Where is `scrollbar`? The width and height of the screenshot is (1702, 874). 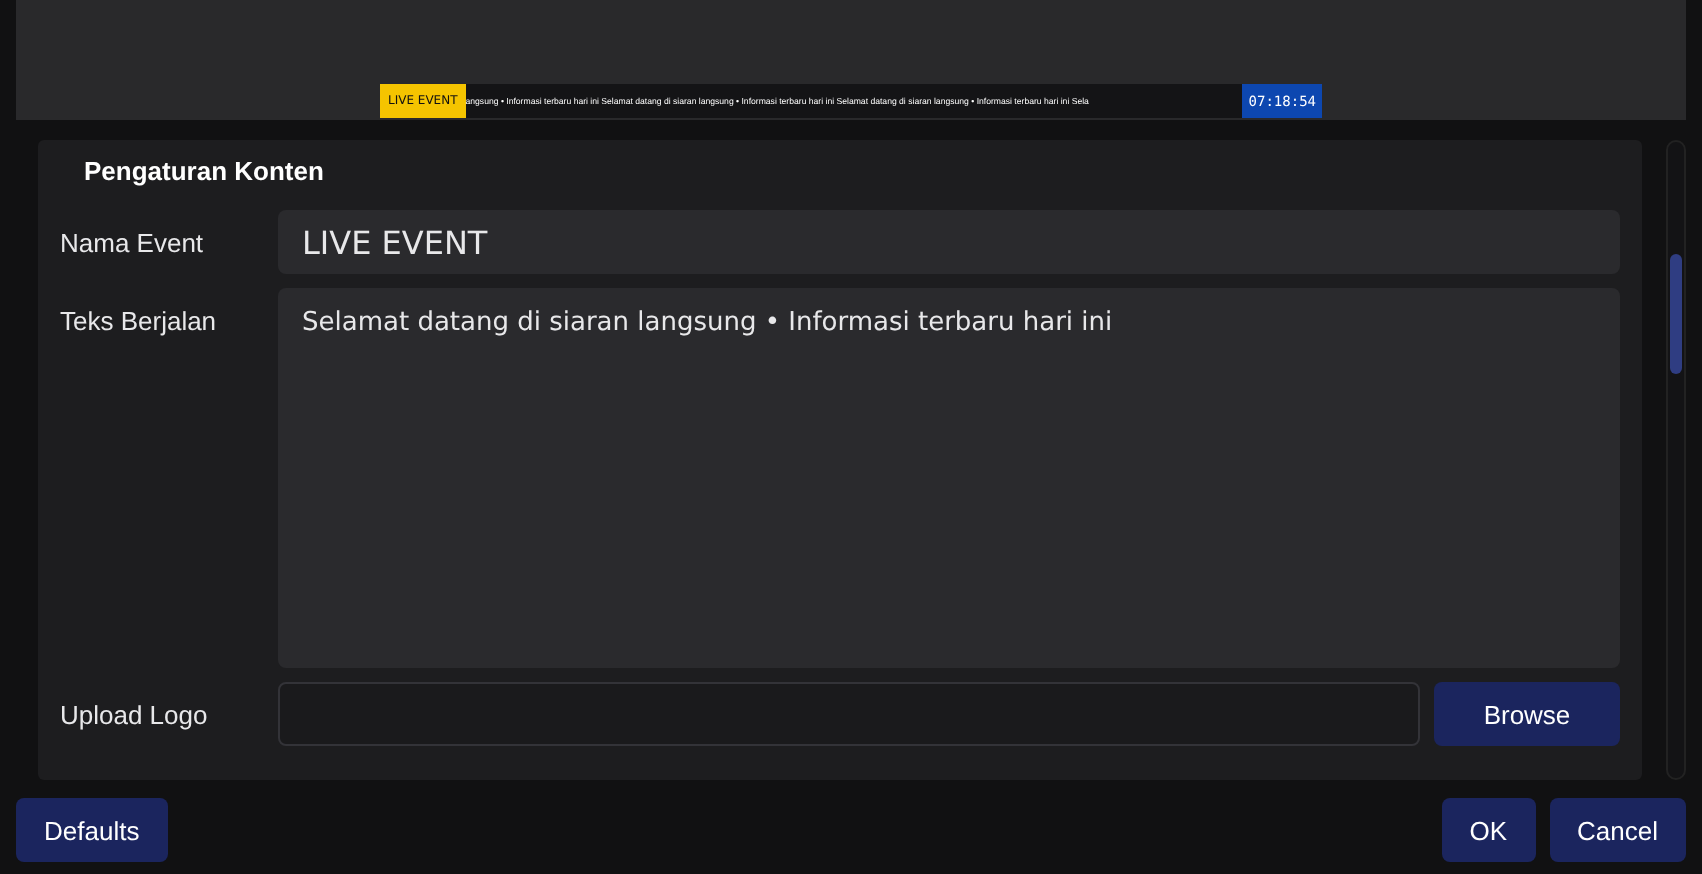 scrollbar is located at coordinates (1676, 460).